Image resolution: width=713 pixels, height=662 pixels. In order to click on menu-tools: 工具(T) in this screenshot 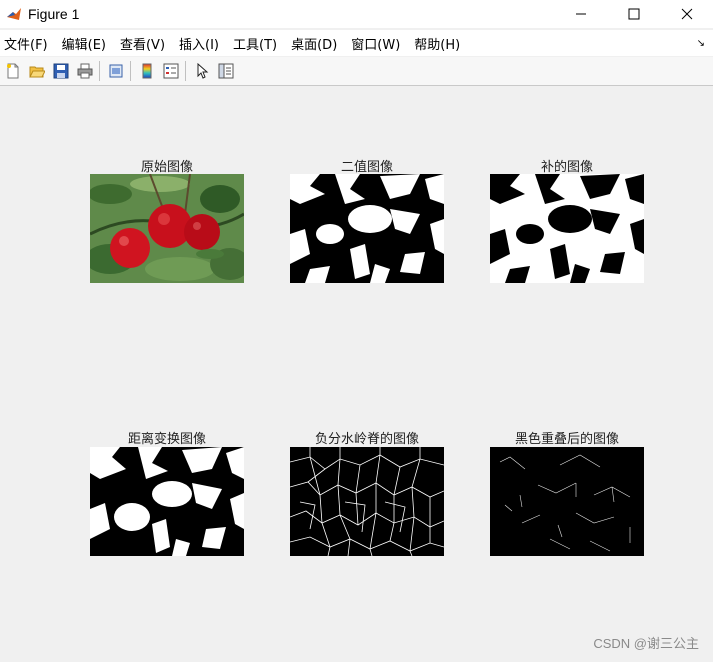, I will do `click(255, 43)`.